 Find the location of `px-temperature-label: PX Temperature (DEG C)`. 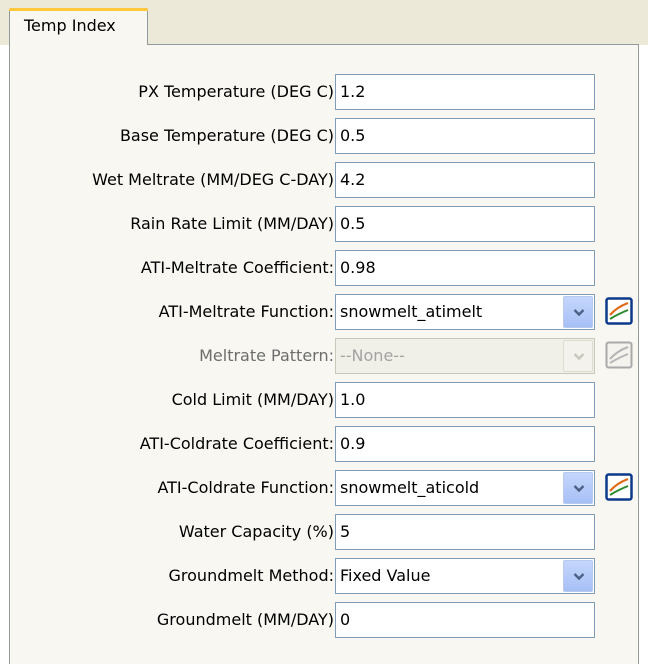

px-temperature-label: PX Temperature (DEG C) is located at coordinates (236, 91).